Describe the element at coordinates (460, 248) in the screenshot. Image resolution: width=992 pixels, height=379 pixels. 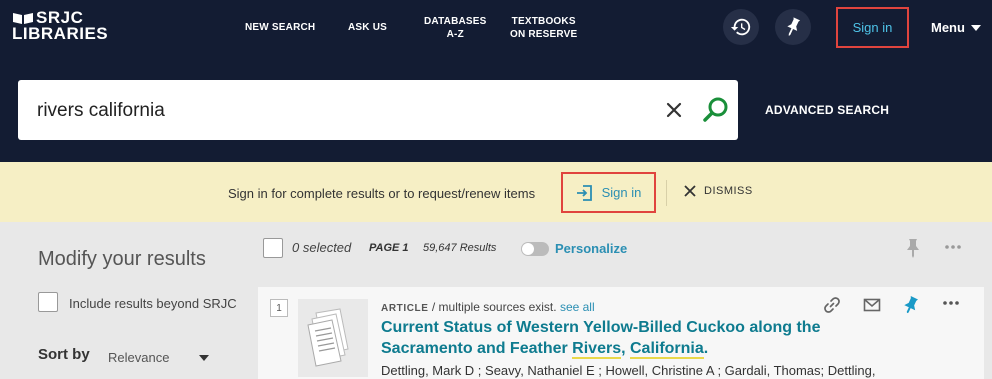
I see `results-count: 59,647 Results` at that location.